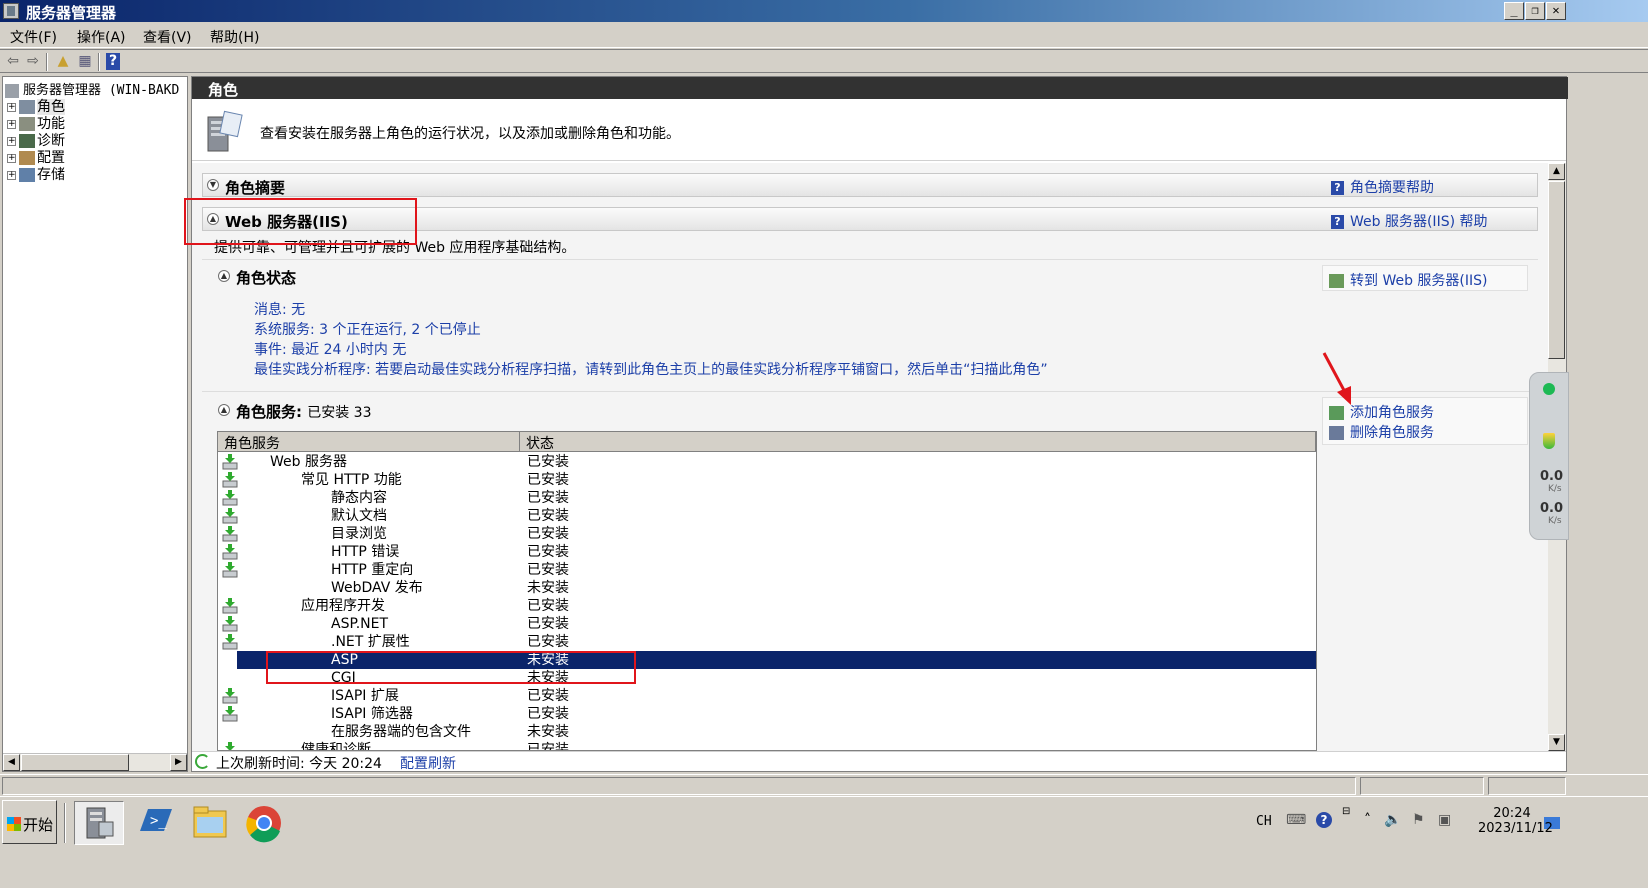 This screenshot has width=1648, height=888. I want to click on tree-item-diagnostics: + 诊断, so click(36, 139).